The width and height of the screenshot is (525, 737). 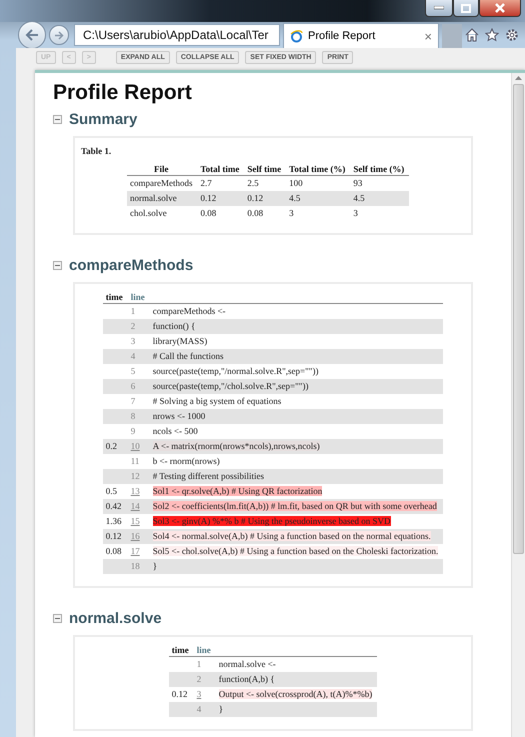 What do you see at coordinates (115, 446) in the screenshot?
I see `time-cell: 0.2` at bounding box center [115, 446].